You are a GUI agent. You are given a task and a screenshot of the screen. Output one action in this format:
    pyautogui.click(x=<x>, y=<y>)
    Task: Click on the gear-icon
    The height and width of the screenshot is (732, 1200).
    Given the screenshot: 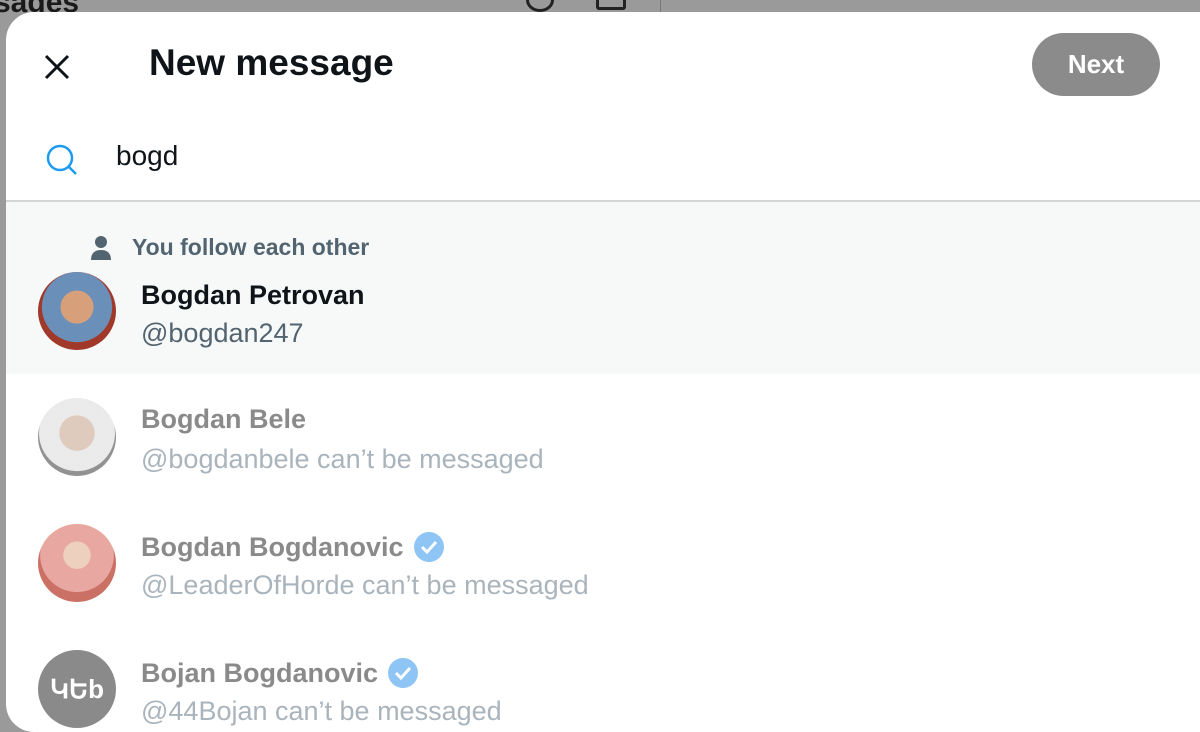 What is the action you would take?
    pyautogui.click(x=540, y=6)
    